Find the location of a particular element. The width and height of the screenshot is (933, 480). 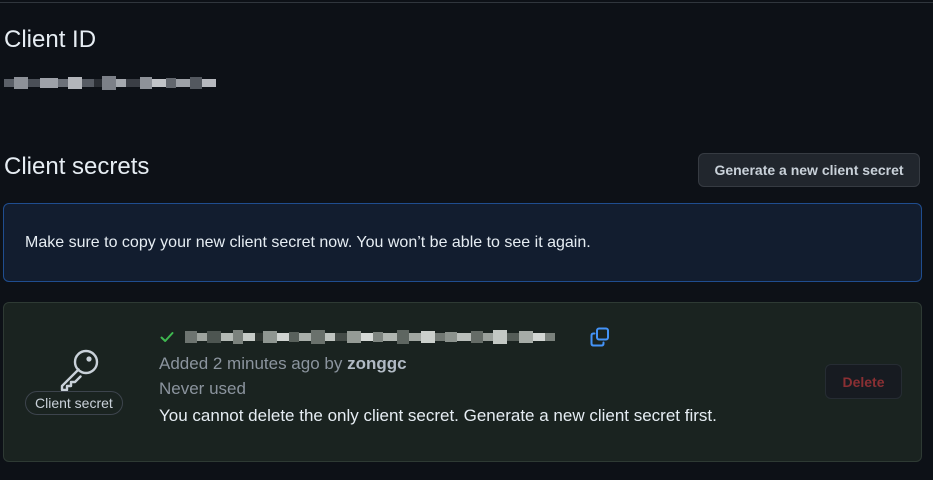

delete-secret-label: Delete is located at coordinates (863, 381).